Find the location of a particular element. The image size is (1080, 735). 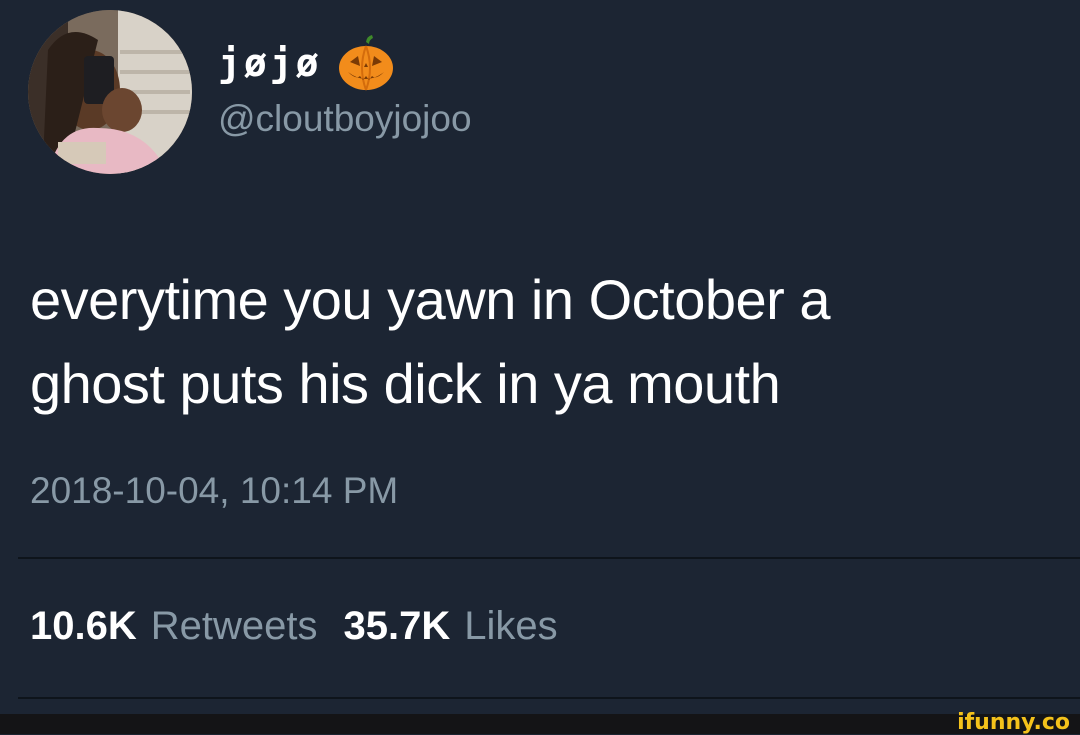

ifunny-watermark: ifunny.co is located at coordinates (1013, 722).